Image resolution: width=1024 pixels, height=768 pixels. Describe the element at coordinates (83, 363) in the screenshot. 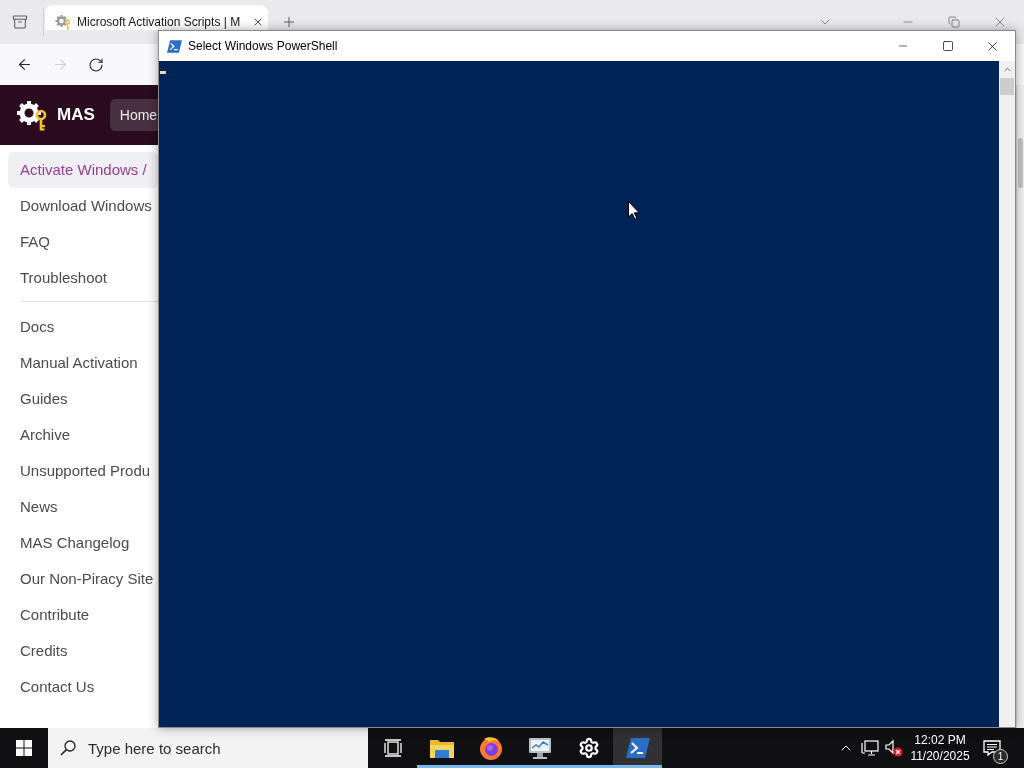

I see `sidebar-link: Manual Activation` at that location.